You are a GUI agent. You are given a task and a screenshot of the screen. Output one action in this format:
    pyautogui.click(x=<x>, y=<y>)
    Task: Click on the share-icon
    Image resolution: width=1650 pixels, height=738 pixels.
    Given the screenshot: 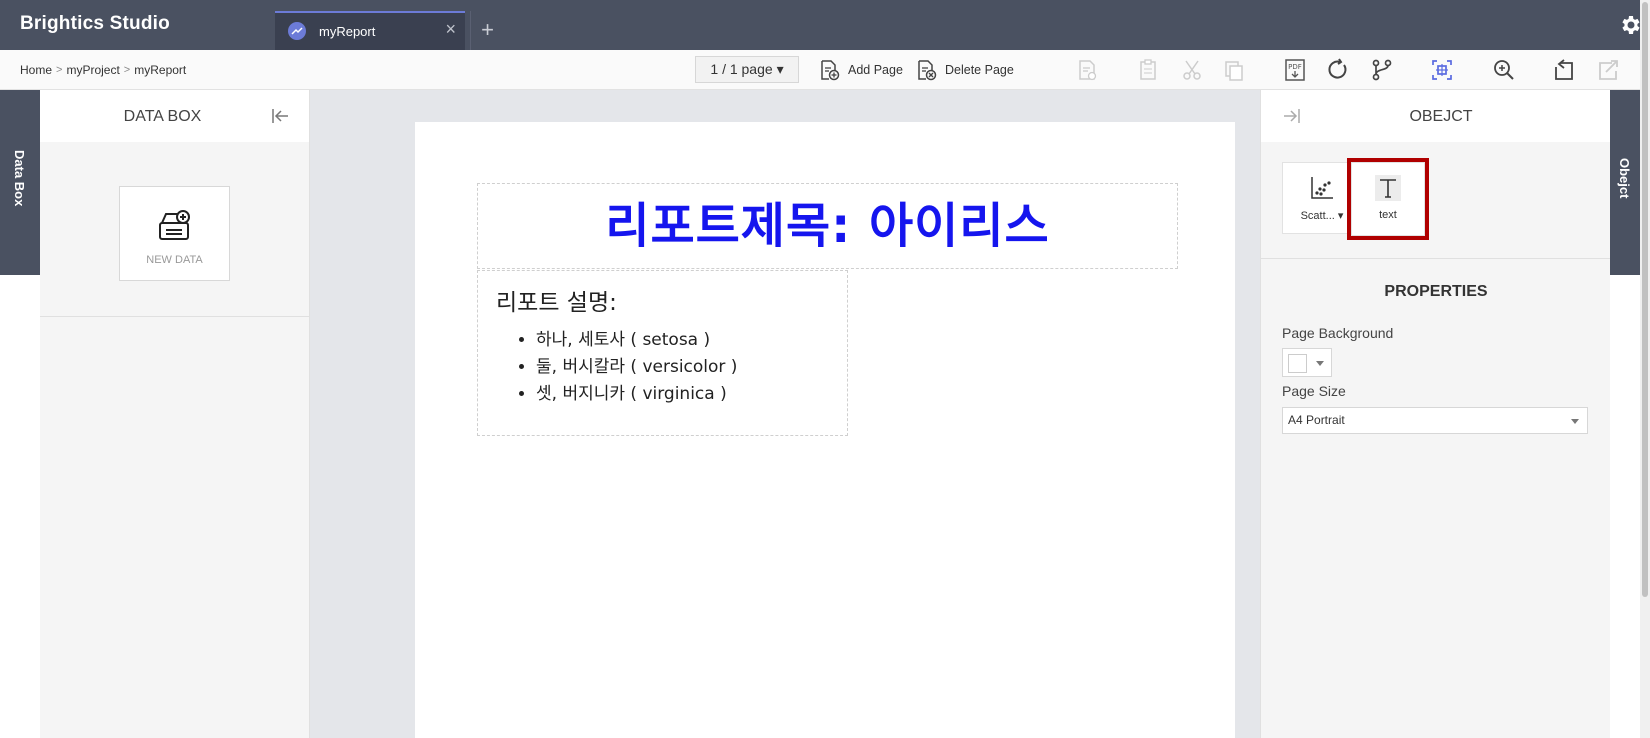 What is the action you would take?
    pyautogui.click(x=1608, y=70)
    